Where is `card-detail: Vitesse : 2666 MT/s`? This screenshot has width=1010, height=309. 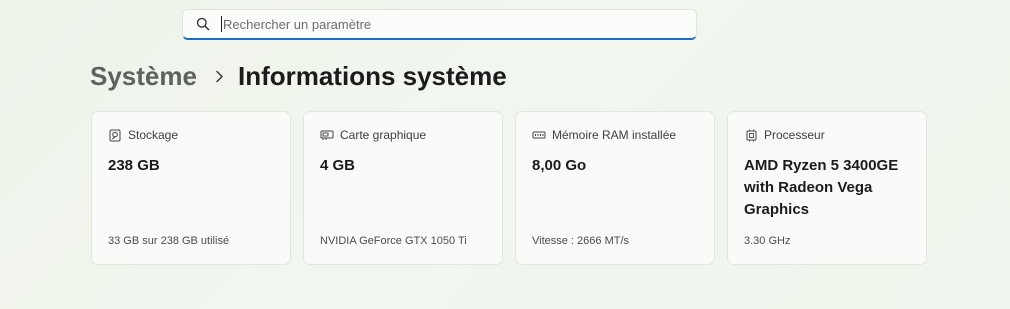
card-detail: Vitesse : 2666 MT/s is located at coordinates (581, 241).